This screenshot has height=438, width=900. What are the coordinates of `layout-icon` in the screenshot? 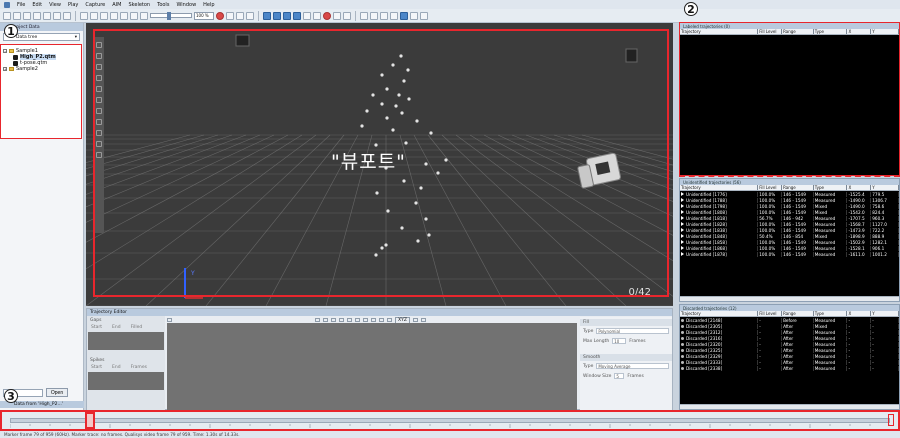 It's located at (415, 320).